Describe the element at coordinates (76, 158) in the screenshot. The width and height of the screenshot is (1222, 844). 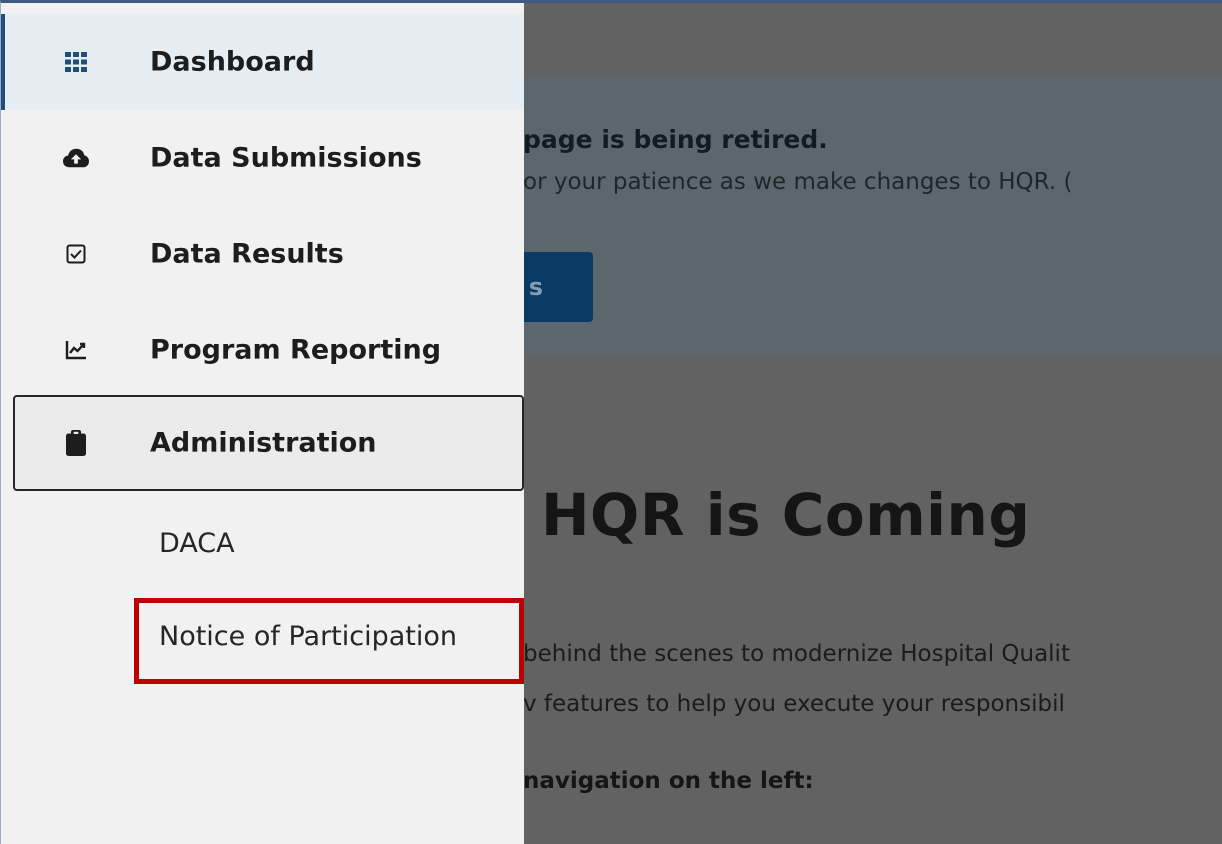
I see `cloud-upload-icon` at that location.